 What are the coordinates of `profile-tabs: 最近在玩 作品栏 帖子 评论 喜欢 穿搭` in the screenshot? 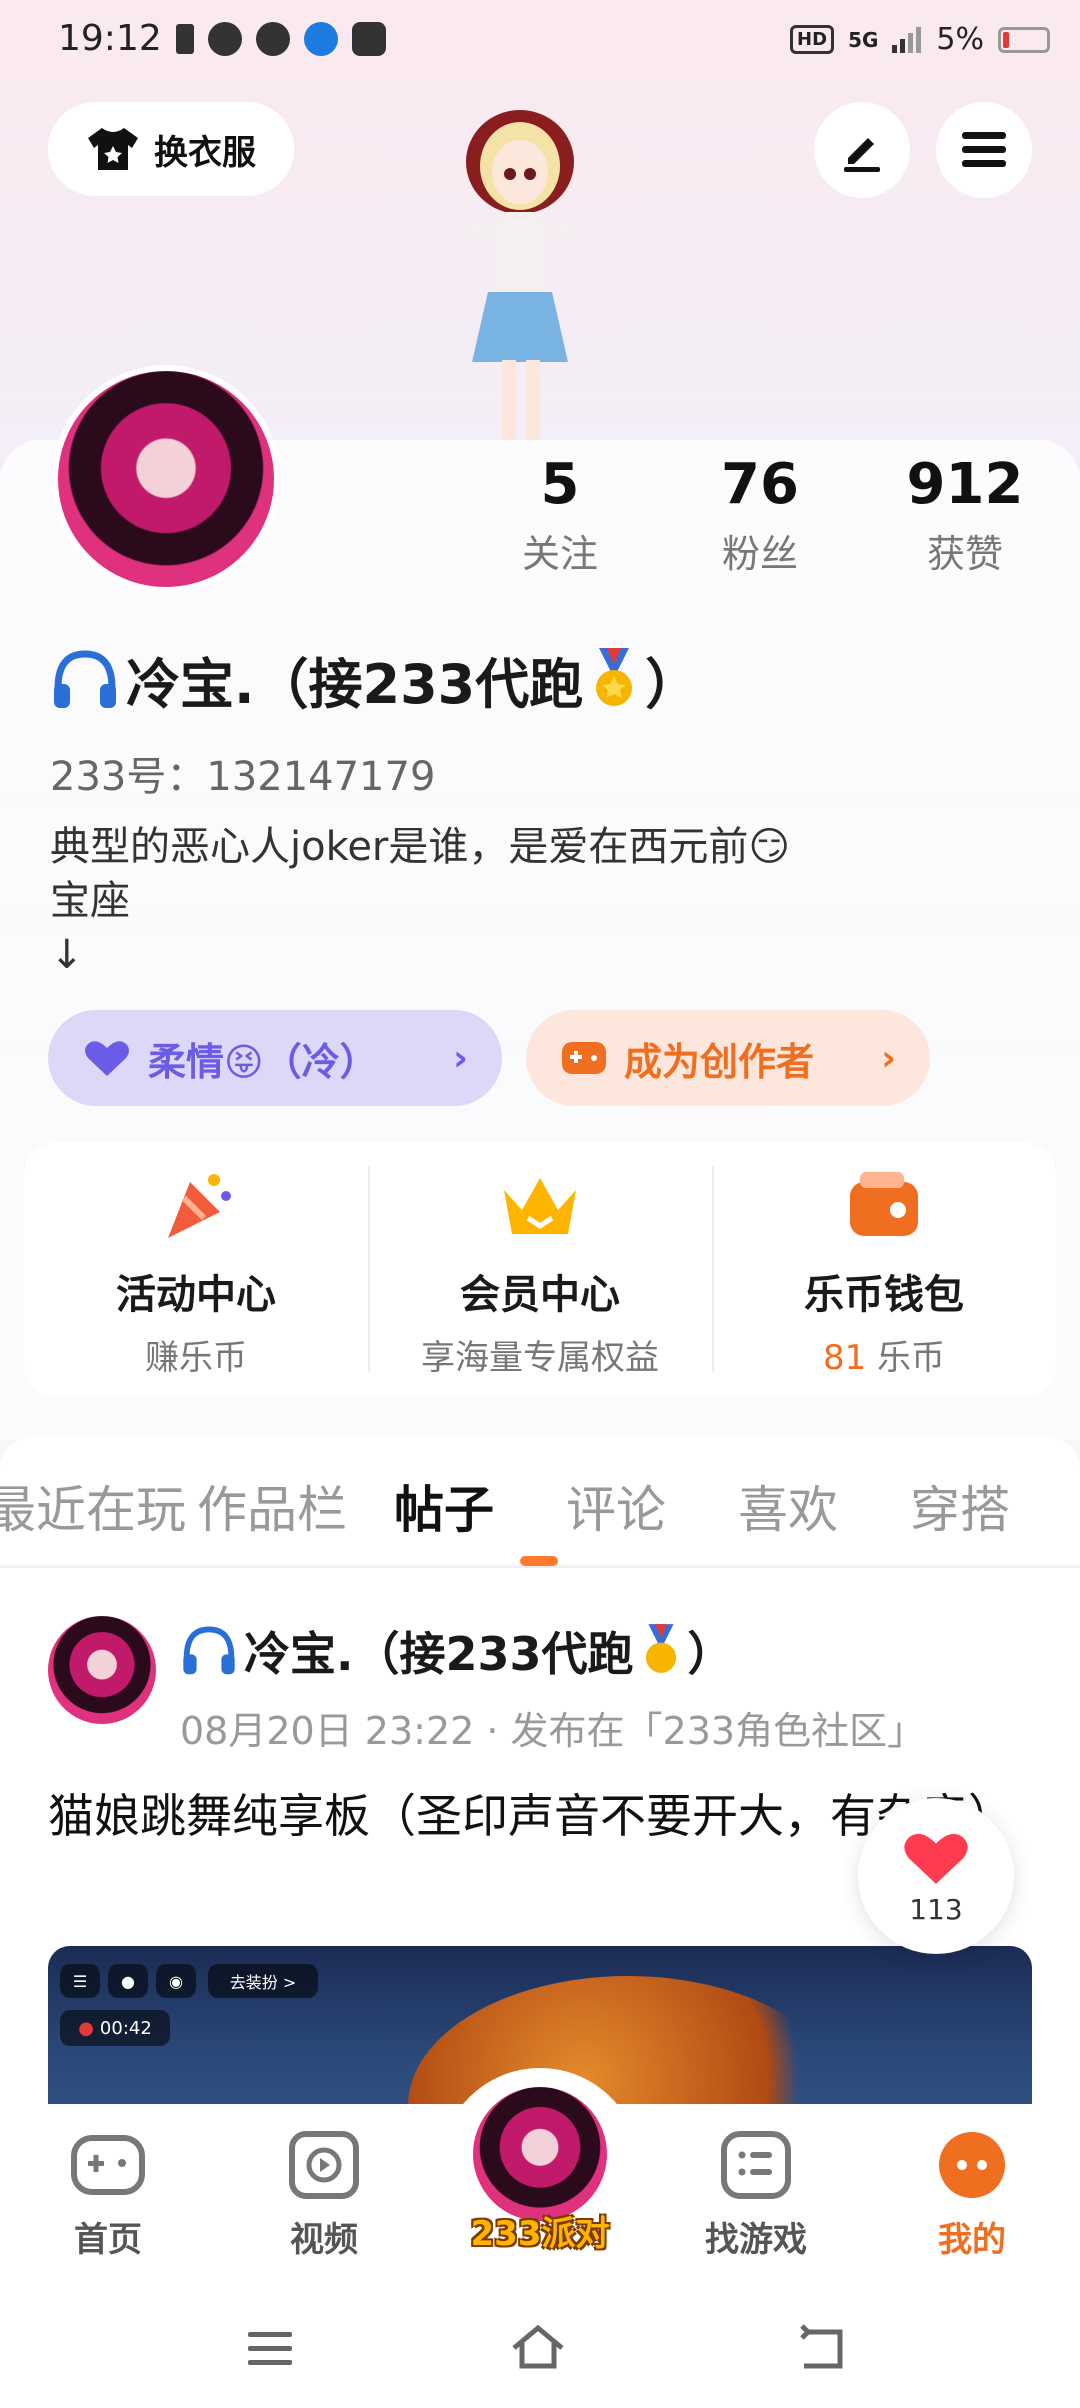 It's located at (540, 1500).